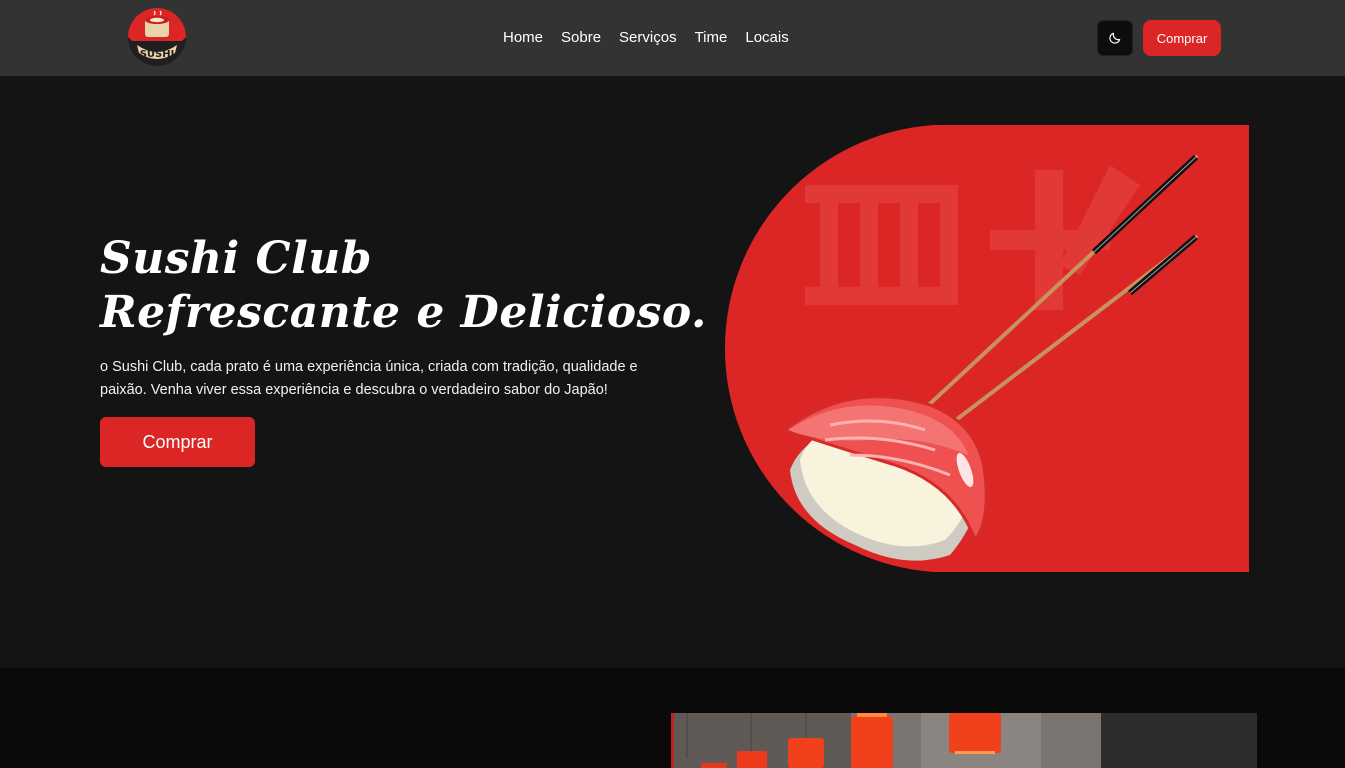 The width and height of the screenshot is (1345, 768). What do you see at coordinates (581, 38) in the screenshot?
I see `nav-link-sobre: Sobre` at bounding box center [581, 38].